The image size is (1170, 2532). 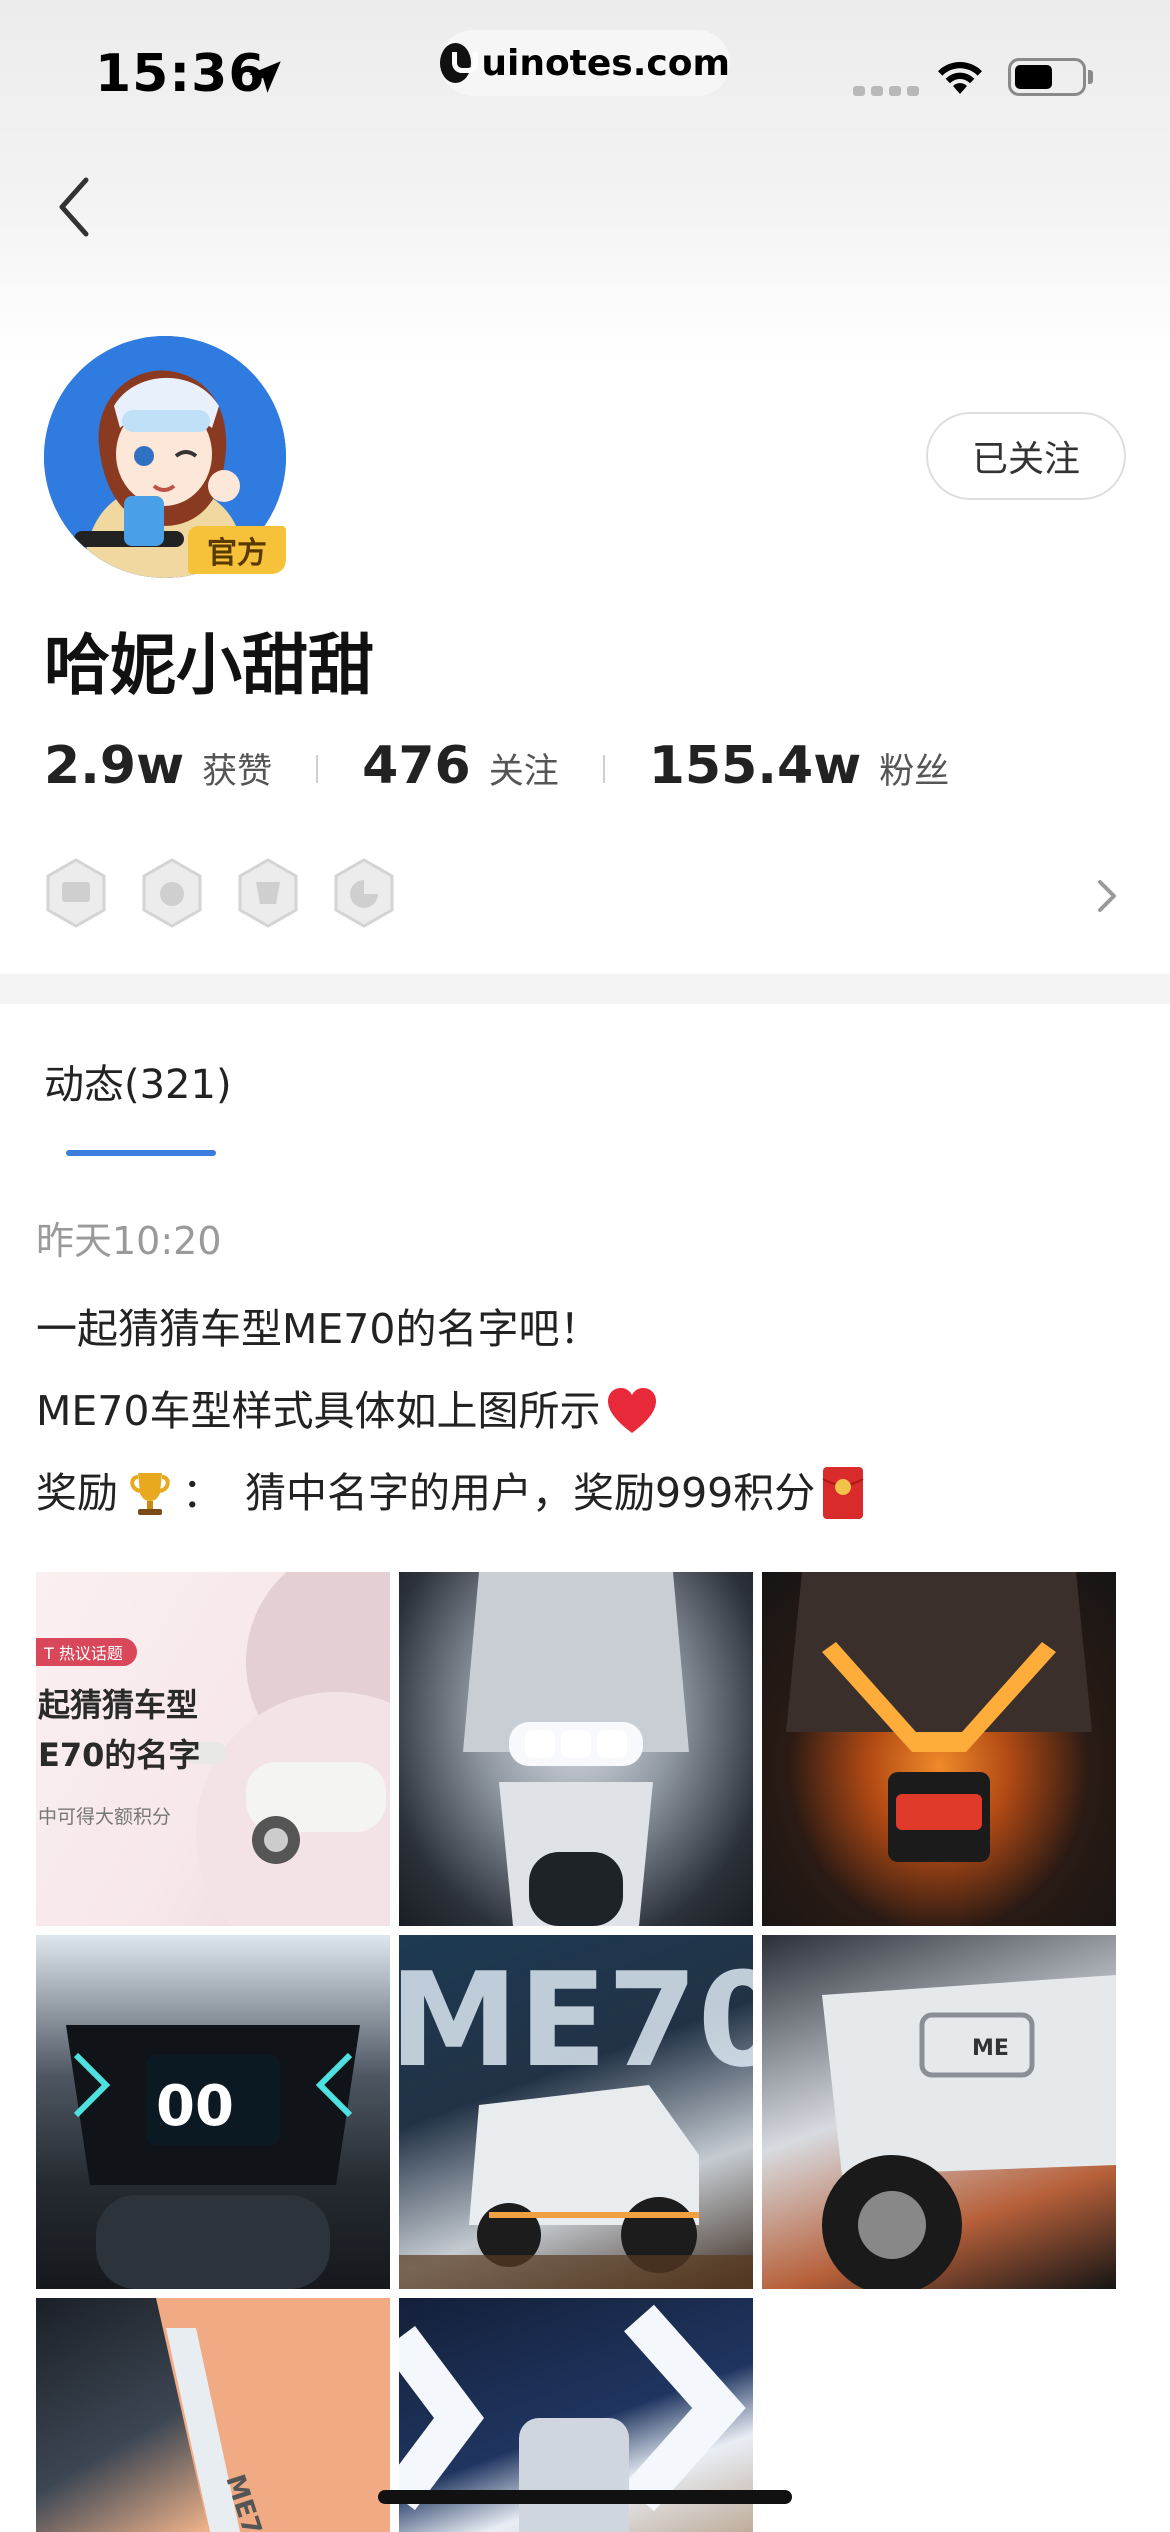 I want to click on post-image: 00, so click(x=213, y=2112).